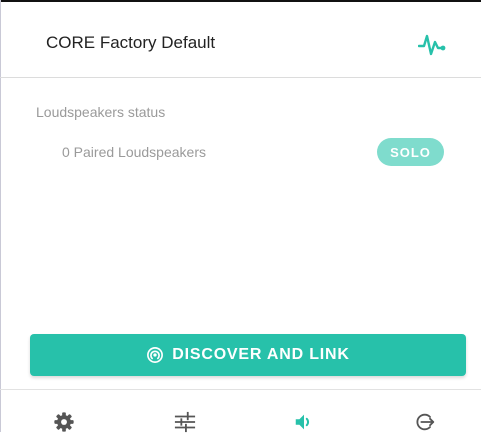 The height and width of the screenshot is (433, 481). I want to click on page-title: CORE Factory Default, so click(131, 42).